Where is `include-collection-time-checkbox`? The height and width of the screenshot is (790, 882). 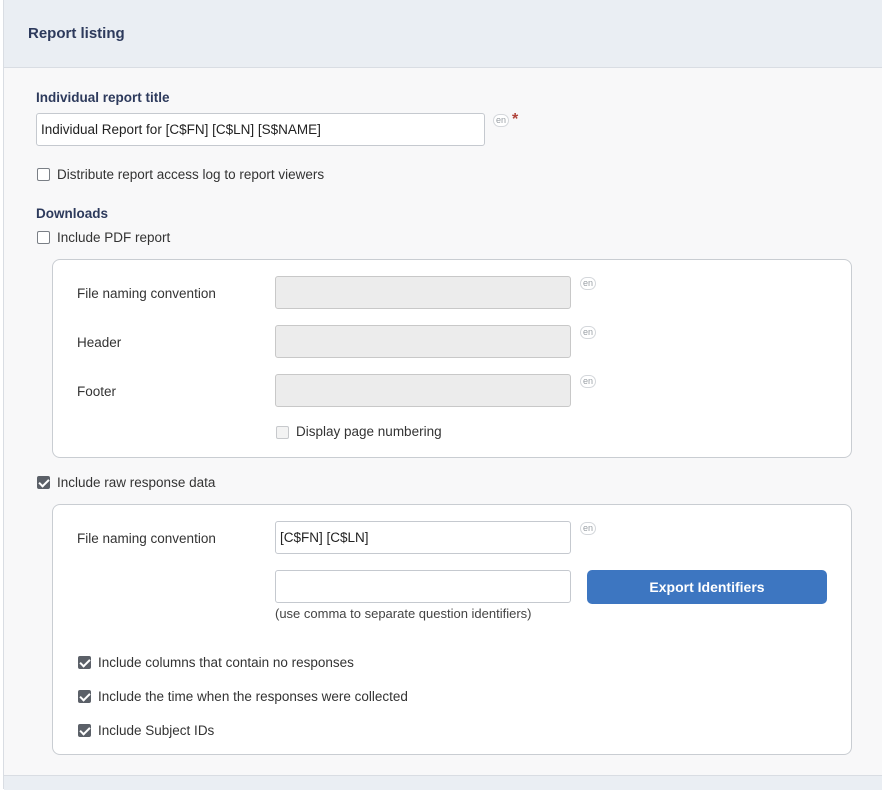 include-collection-time-checkbox is located at coordinates (84, 696).